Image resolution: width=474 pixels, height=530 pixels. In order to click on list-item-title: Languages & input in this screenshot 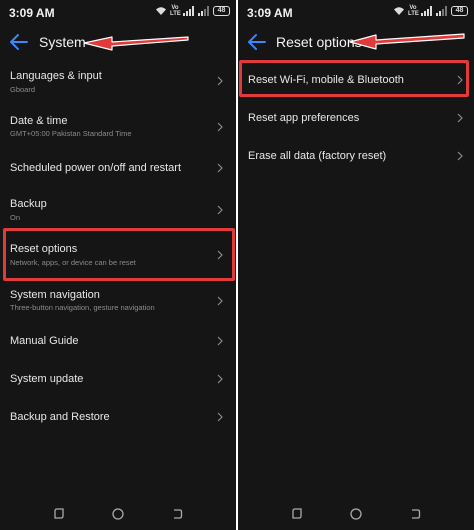, I will do `click(56, 76)`.